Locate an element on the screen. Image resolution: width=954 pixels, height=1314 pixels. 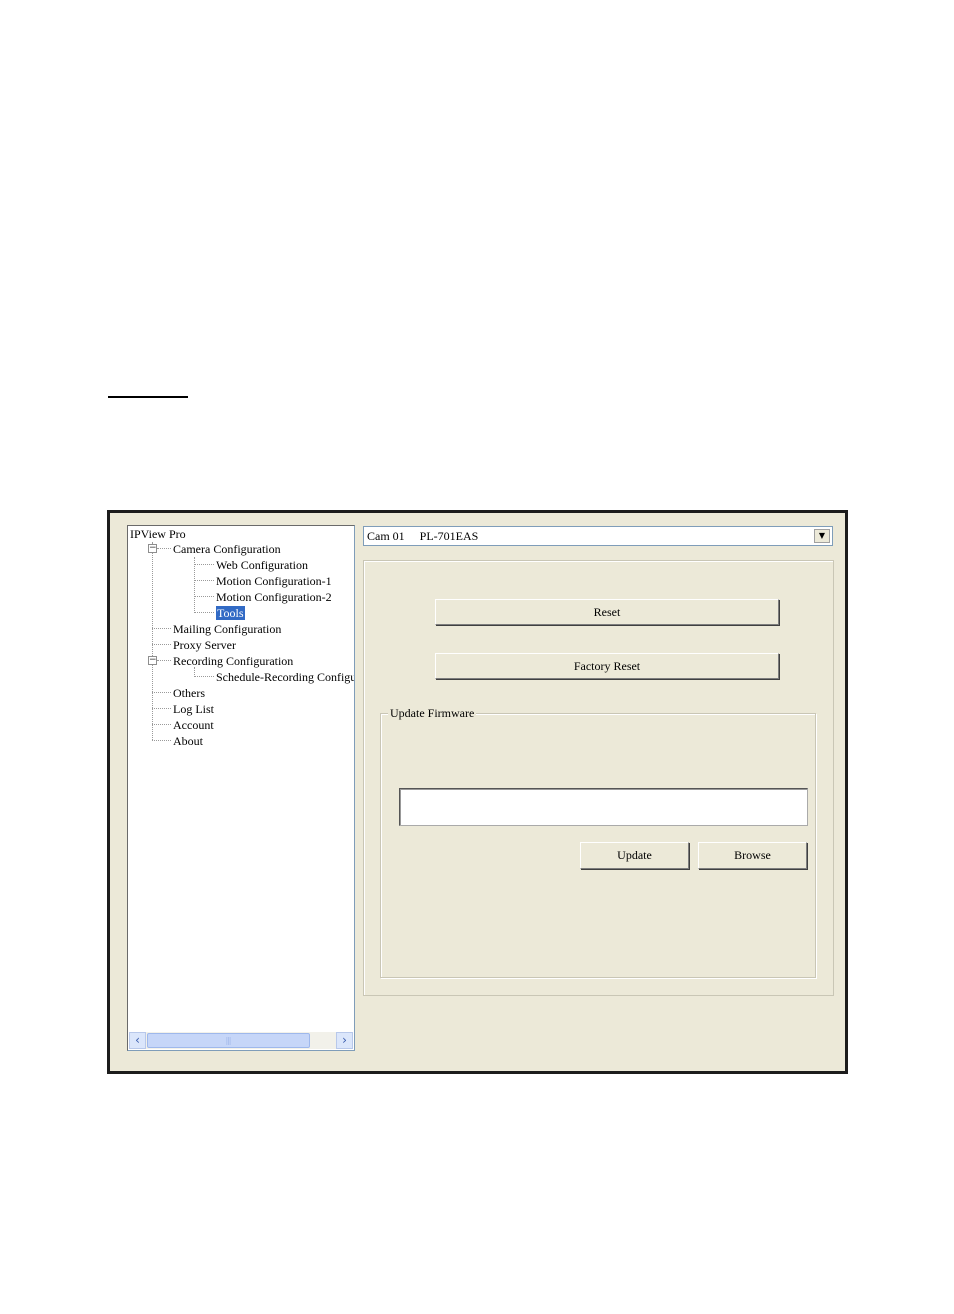
tree-item-label: Account is located at coordinates (193, 725).